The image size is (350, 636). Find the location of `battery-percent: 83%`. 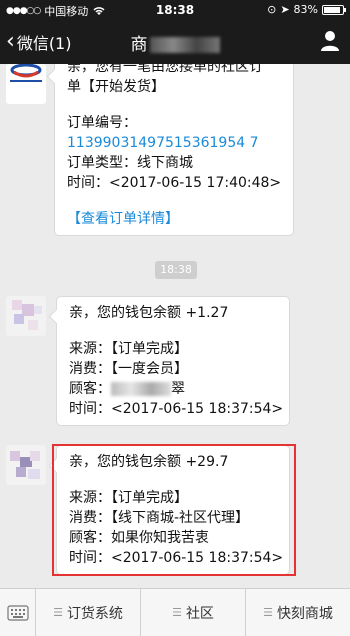

battery-percent: 83% is located at coordinates (305, 9).